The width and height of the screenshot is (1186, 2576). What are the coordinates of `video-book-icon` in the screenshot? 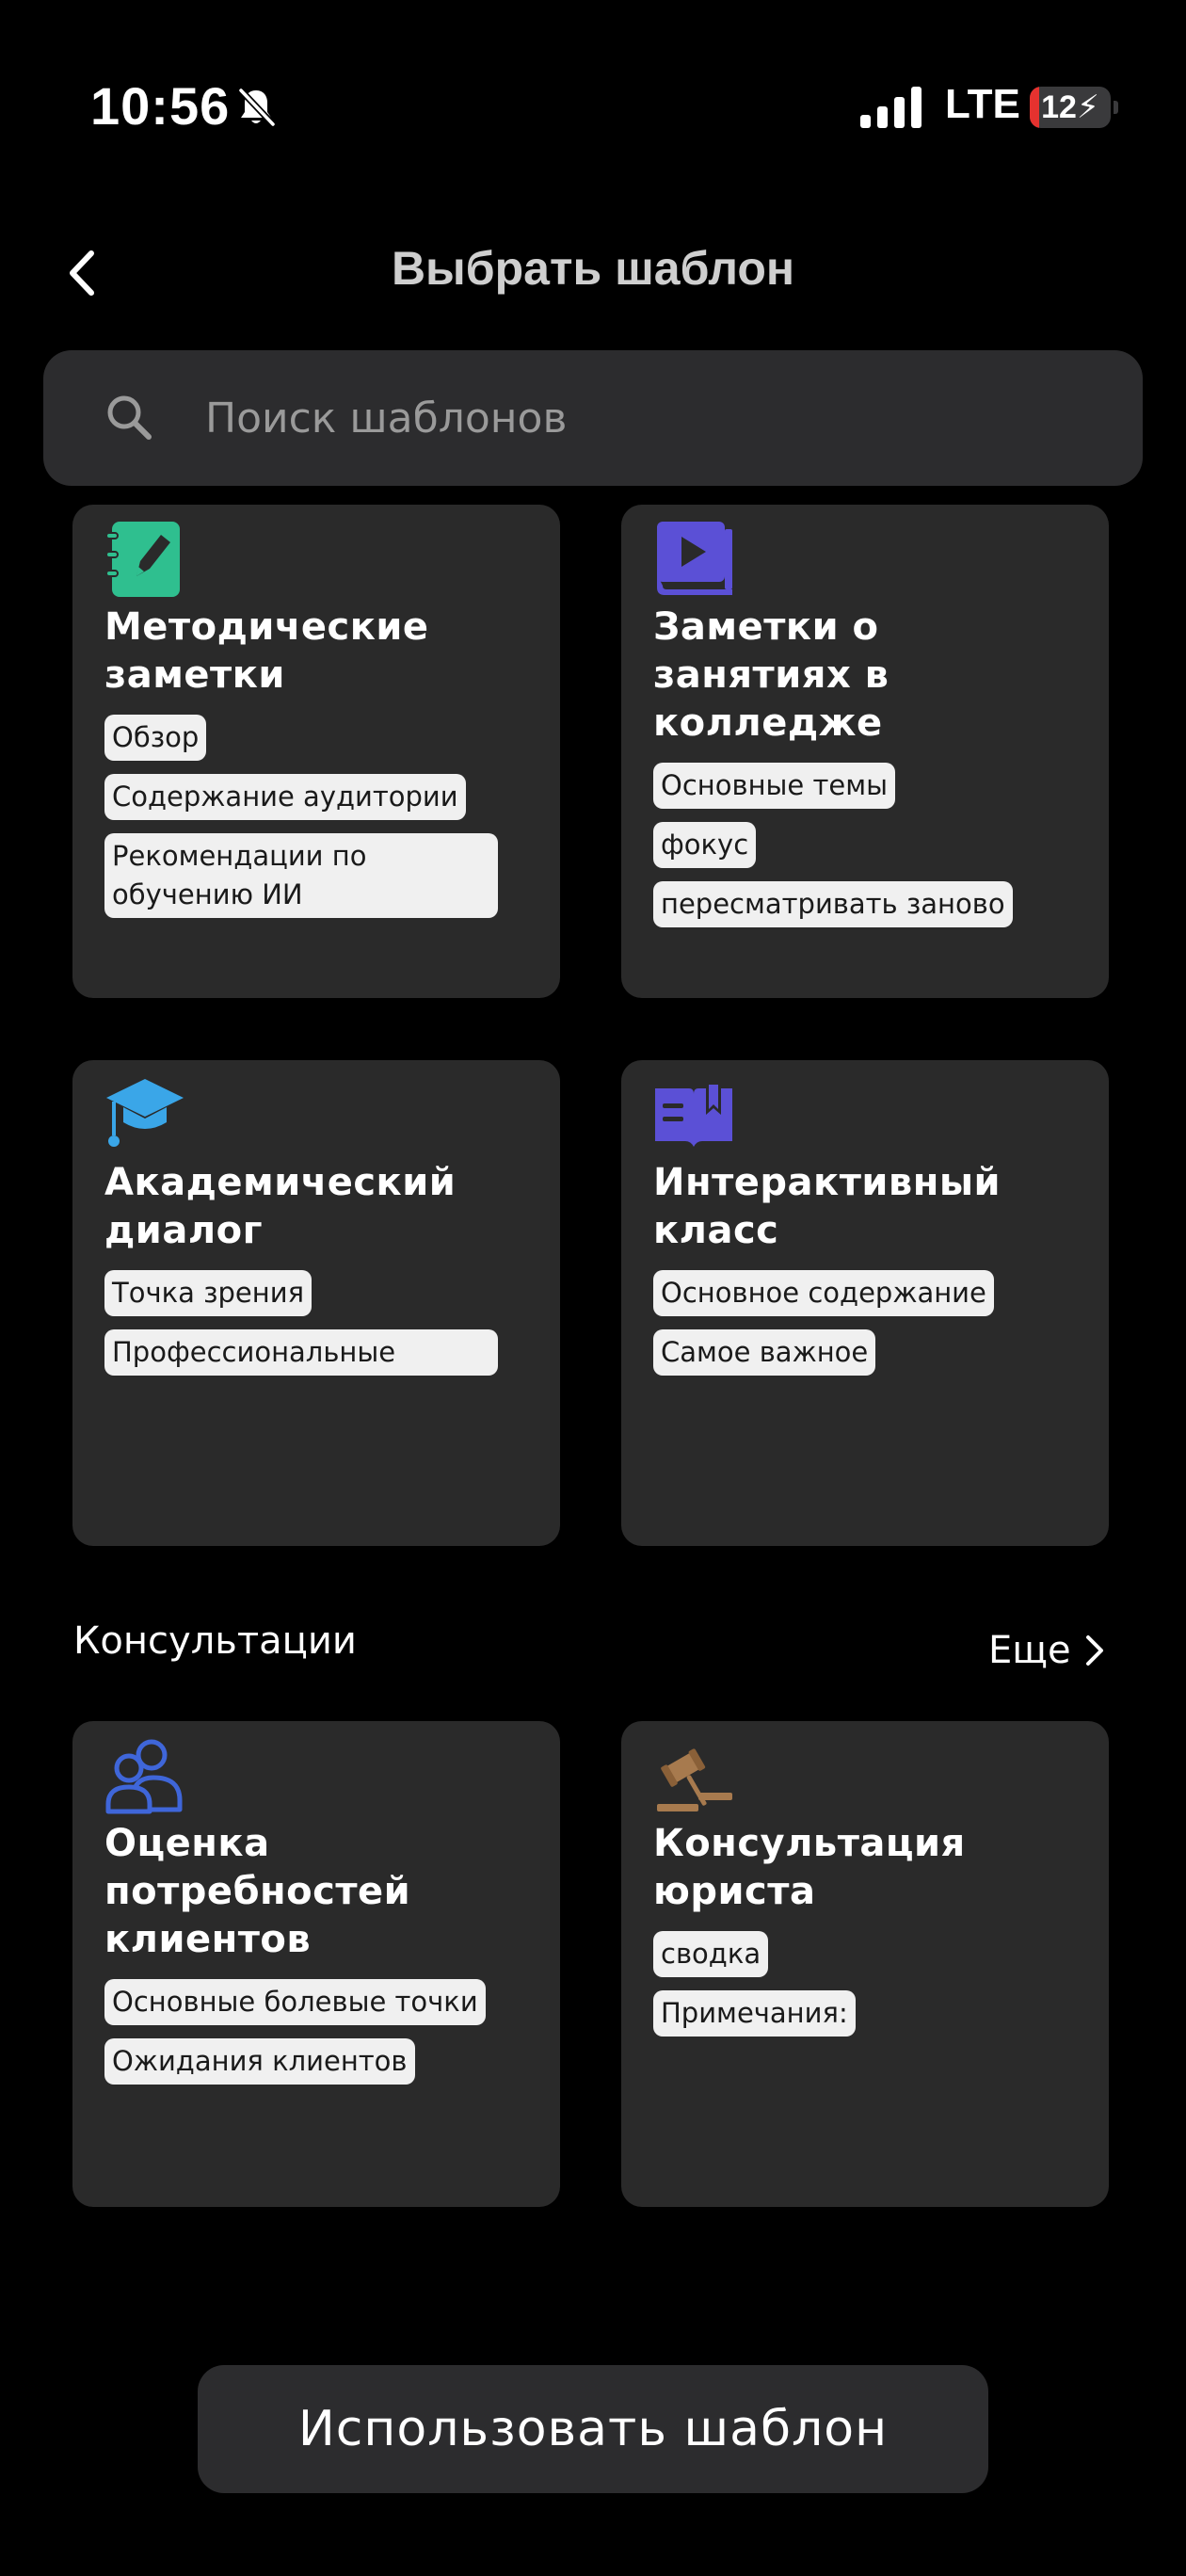 It's located at (694, 558).